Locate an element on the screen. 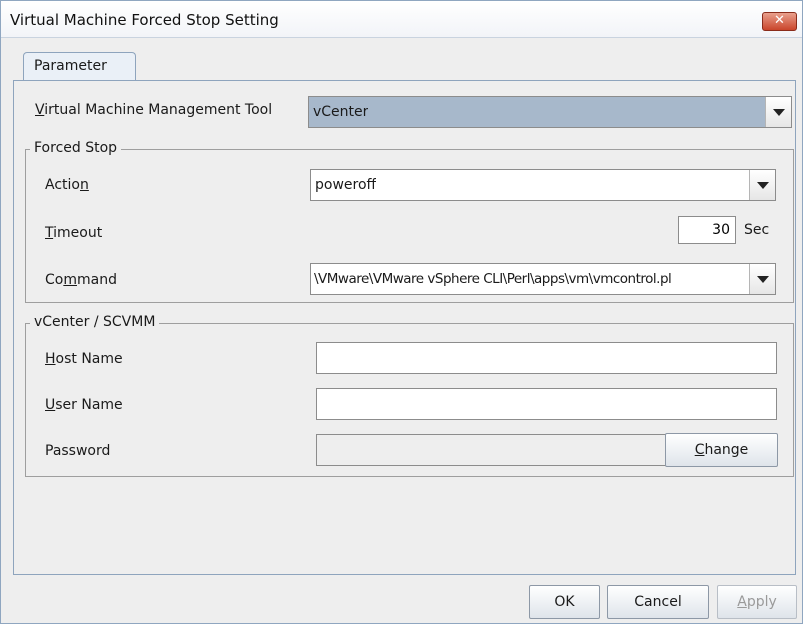  timeout-unit: Sec is located at coordinates (757, 230).